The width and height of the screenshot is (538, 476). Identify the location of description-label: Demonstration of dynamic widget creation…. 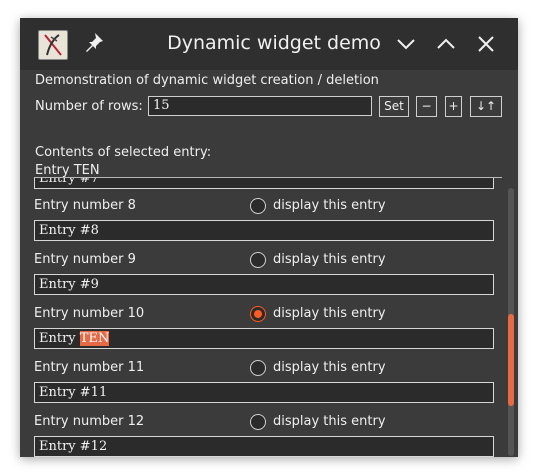
(207, 80).